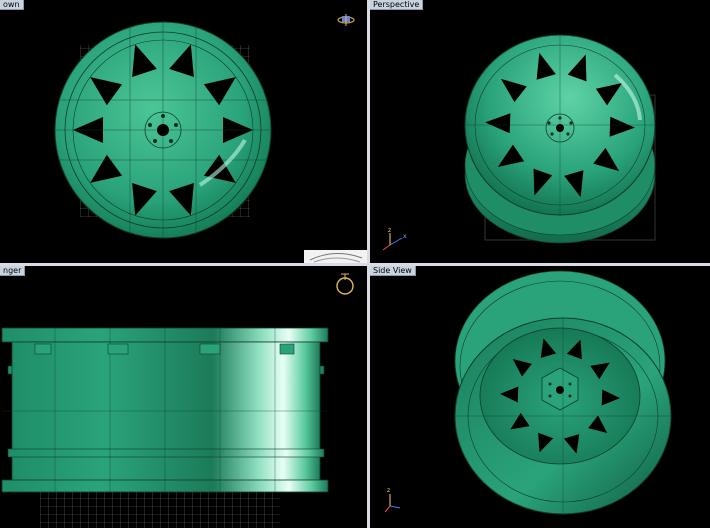  What do you see at coordinates (12, 5) in the screenshot?
I see `viewport-label-top: own` at bounding box center [12, 5].